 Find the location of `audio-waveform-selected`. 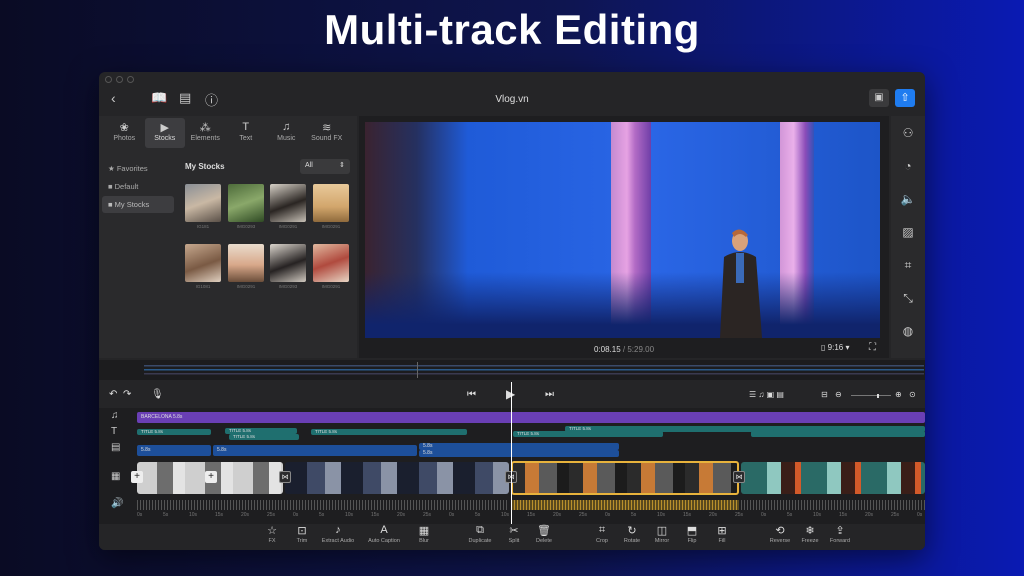

audio-waveform-selected is located at coordinates (625, 505).